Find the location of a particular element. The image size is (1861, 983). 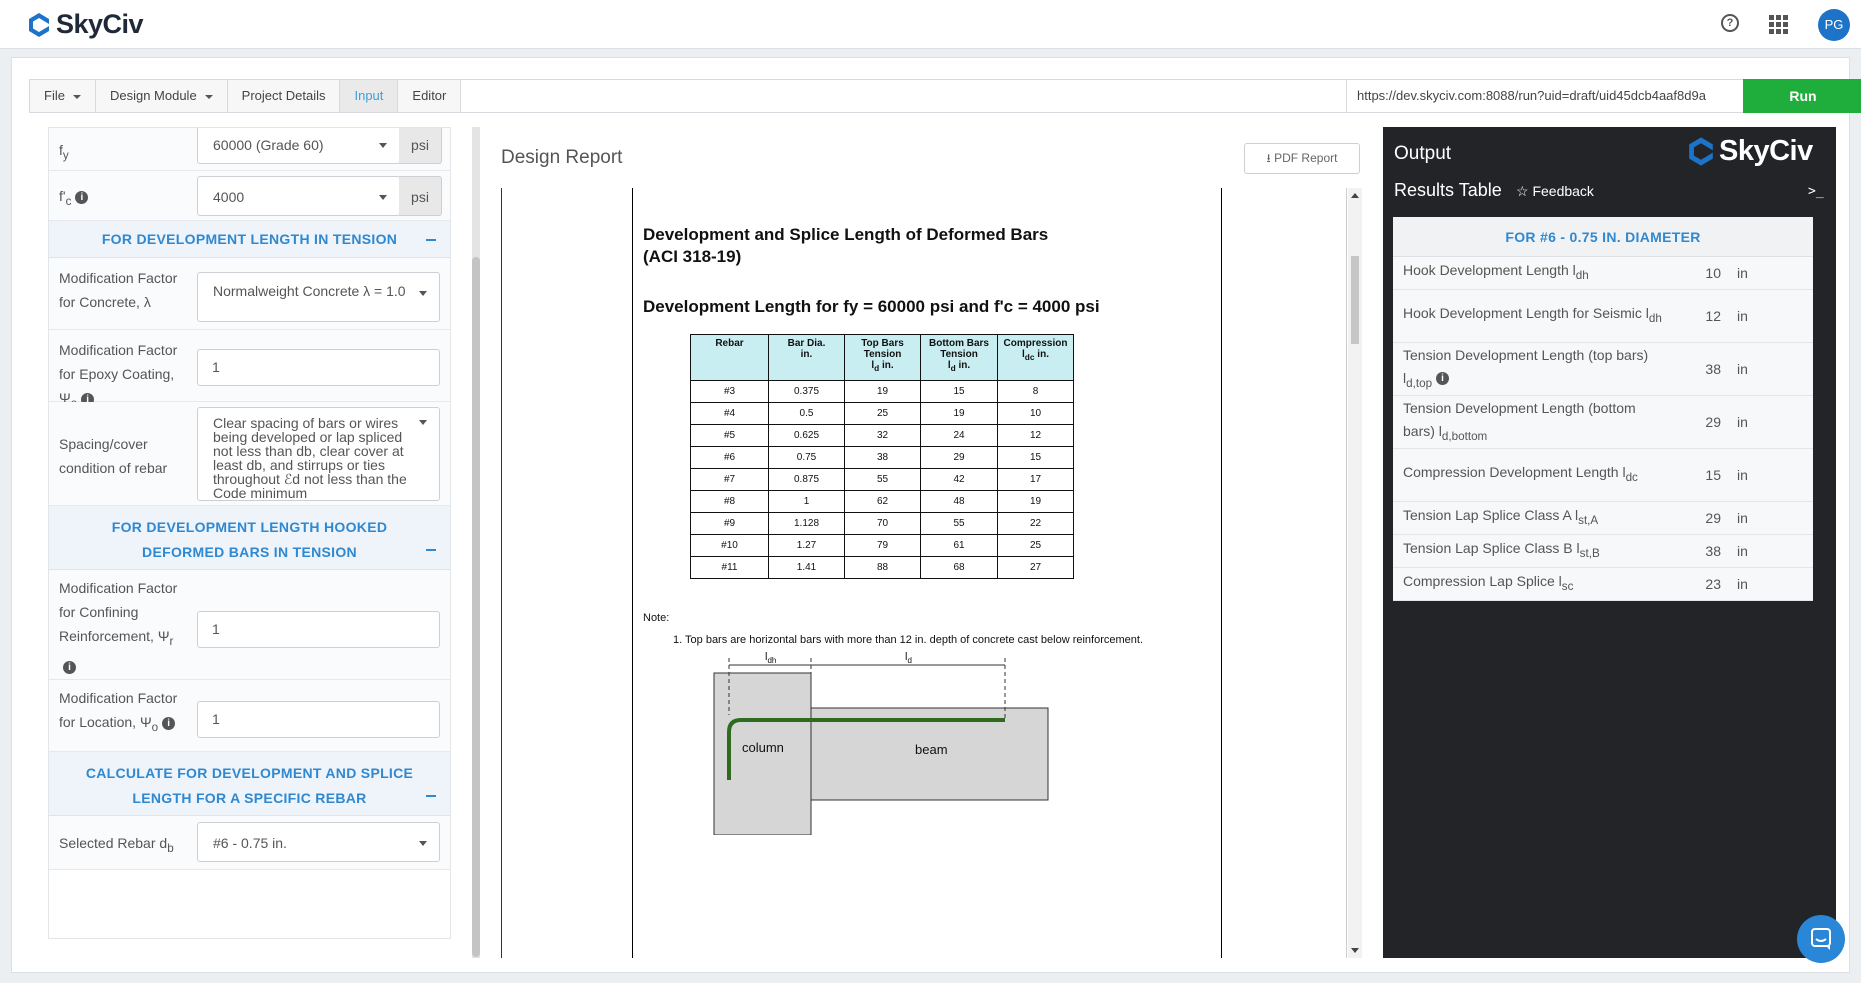

fc-select: 4000 is located at coordinates (298, 196).